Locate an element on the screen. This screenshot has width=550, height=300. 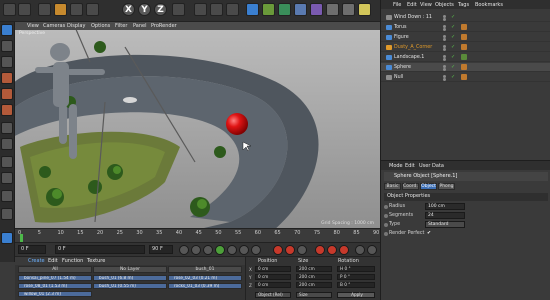
object-row: Null ✓ is located at coordinates (465, 77).